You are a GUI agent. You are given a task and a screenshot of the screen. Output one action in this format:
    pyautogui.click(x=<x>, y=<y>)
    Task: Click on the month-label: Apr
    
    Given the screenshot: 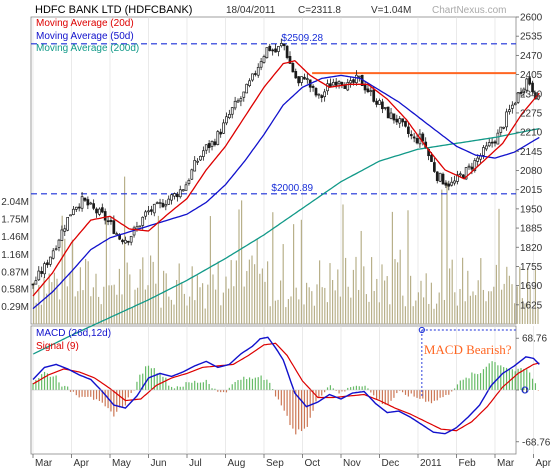 What is the action you would take?
    pyautogui.click(x=82, y=463)
    